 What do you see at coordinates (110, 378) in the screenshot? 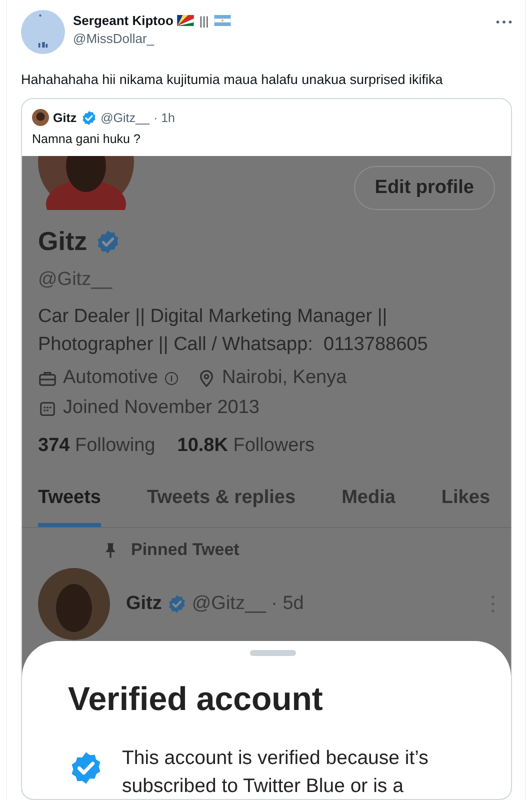
I see `profile-category: Automotive` at bounding box center [110, 378].